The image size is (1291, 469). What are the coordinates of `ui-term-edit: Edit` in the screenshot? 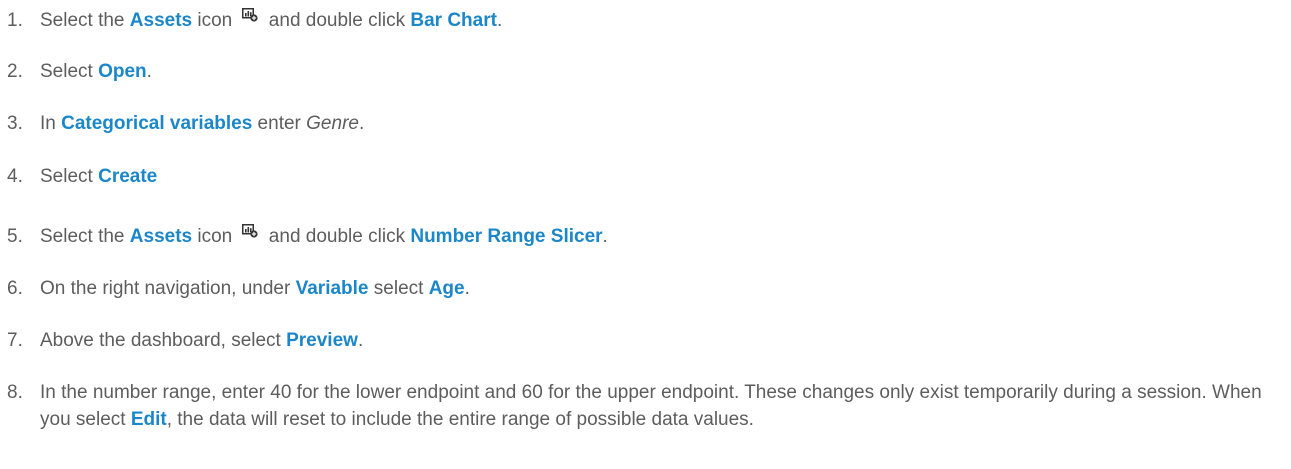 It's located at (148, 419).